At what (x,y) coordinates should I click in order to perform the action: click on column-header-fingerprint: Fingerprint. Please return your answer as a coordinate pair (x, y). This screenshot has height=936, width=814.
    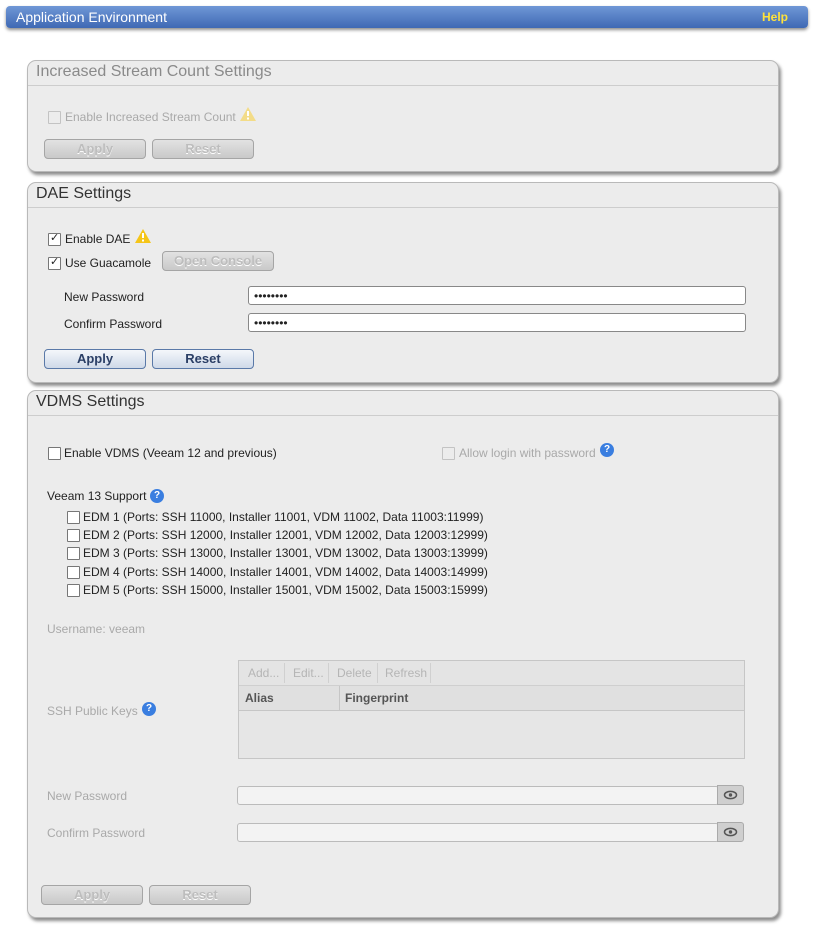
    Looking at the image, I should click on (376, 698).